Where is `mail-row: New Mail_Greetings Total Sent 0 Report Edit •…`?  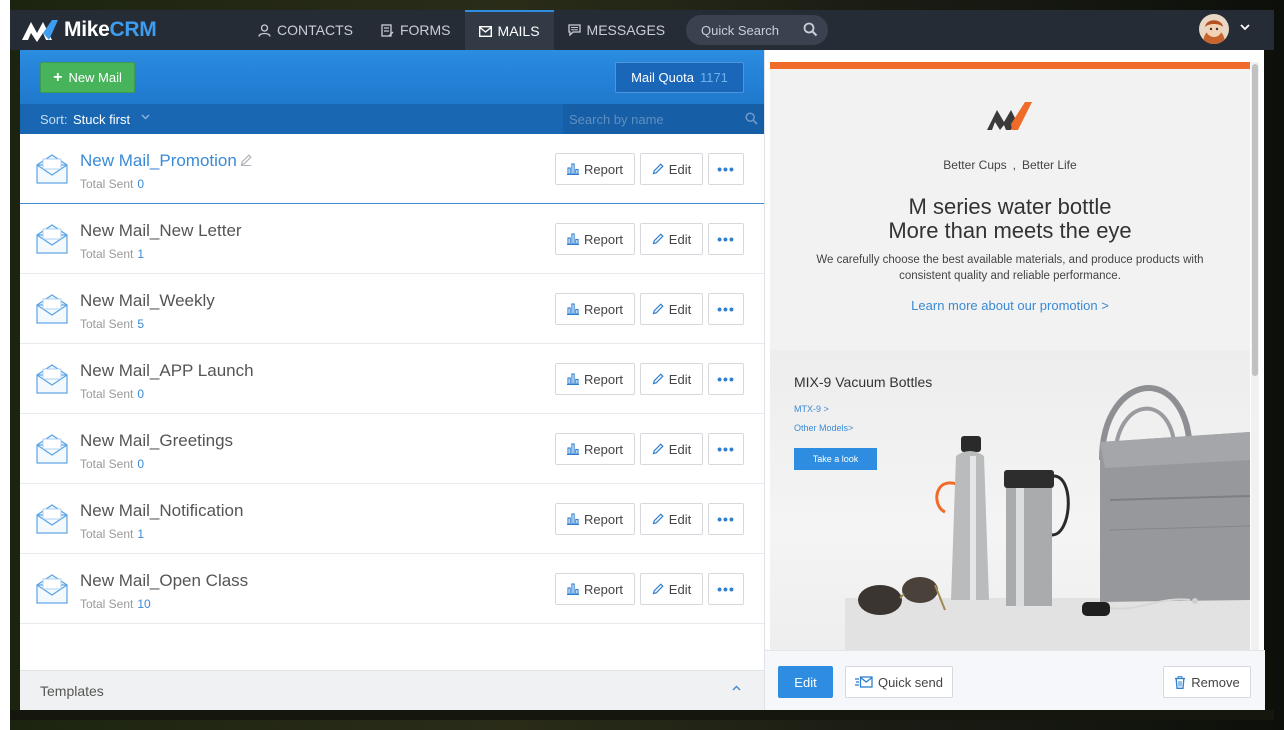
mail-row: New Mail_Greetings Total Sent 0 Report Edit •… is located at coordinates (392, 449).